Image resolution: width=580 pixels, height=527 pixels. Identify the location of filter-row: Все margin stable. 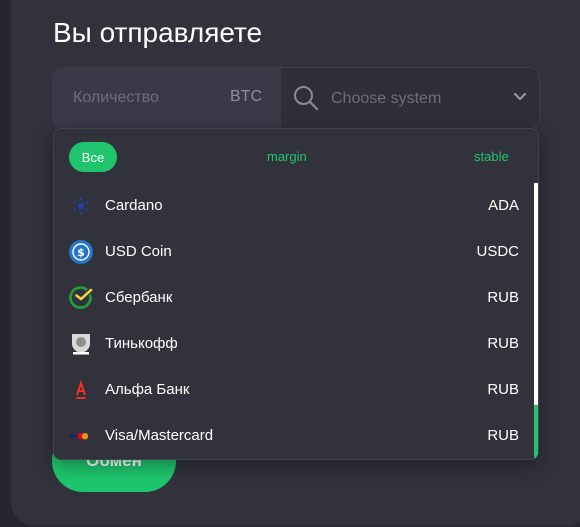
(296, 157).